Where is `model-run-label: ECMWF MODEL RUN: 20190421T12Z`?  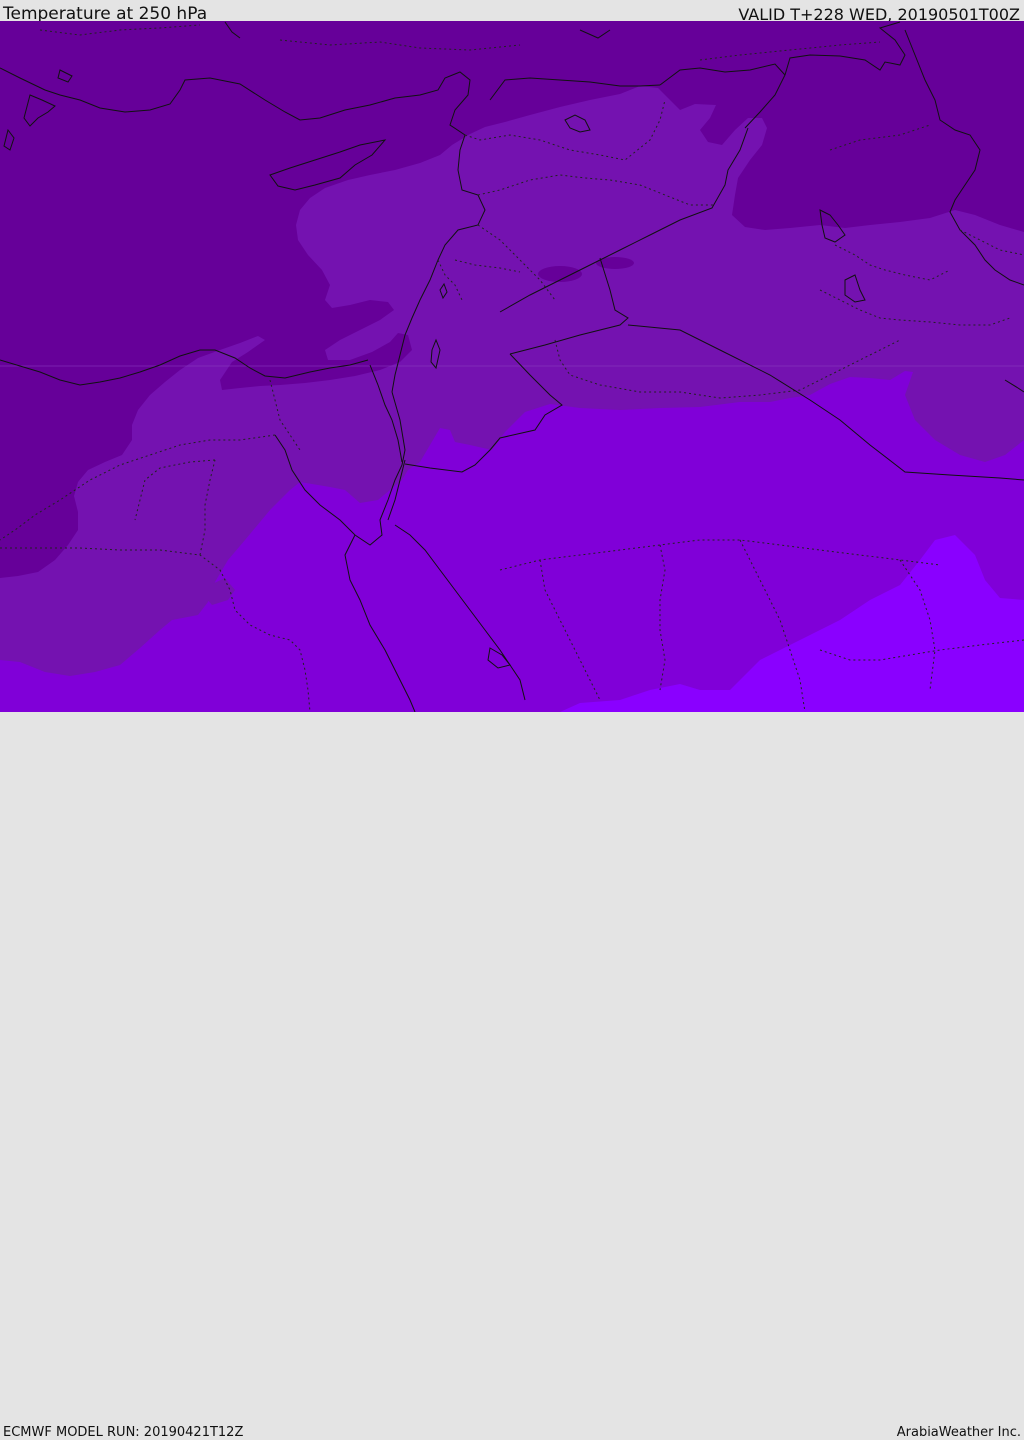
model-run-label: ECMWF MODEL RUN: 20190421T12Z is located at coordinates (123, 1432).